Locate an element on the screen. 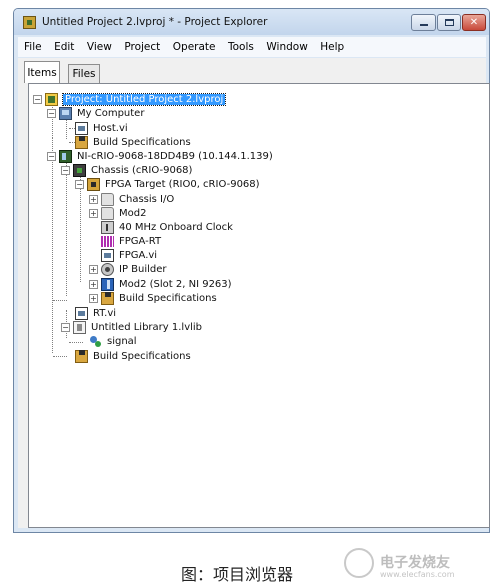 This screenshot has width=497, height=585. close-button: ✕ is located at coordinates (474, 22).